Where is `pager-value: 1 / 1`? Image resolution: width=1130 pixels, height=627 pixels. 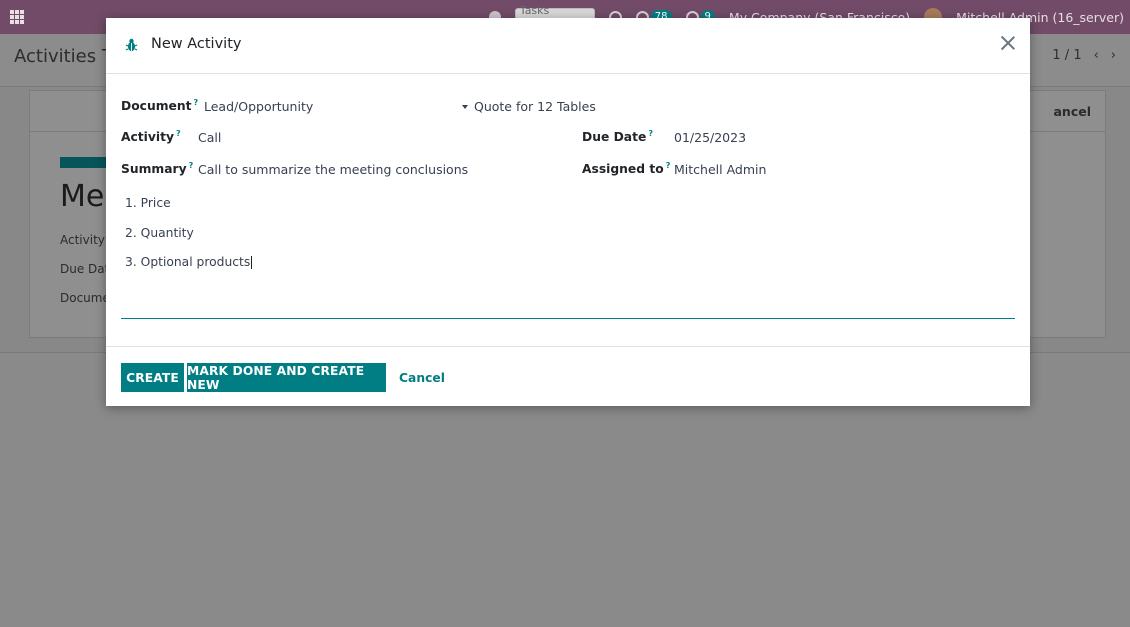 pager-value: 1 / 1 is located at coordinates (1066, 55).